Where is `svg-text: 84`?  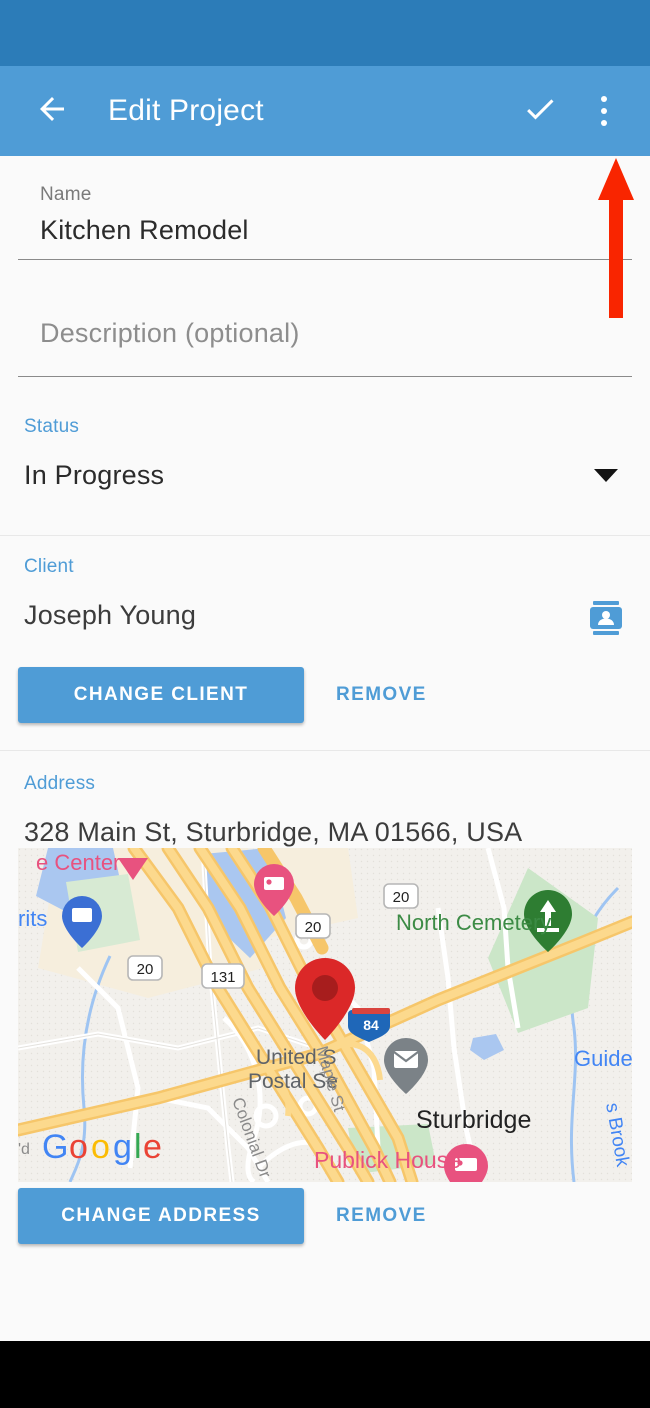
svg-text: 84 is located at coordinates (371, 1025).